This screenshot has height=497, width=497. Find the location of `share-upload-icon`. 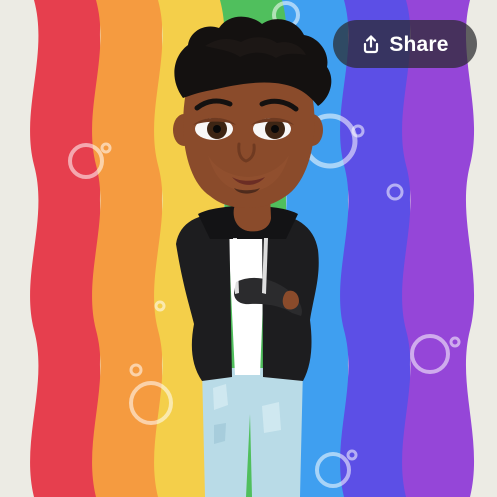

share-upload-icon is located at coordinates (371, 44).